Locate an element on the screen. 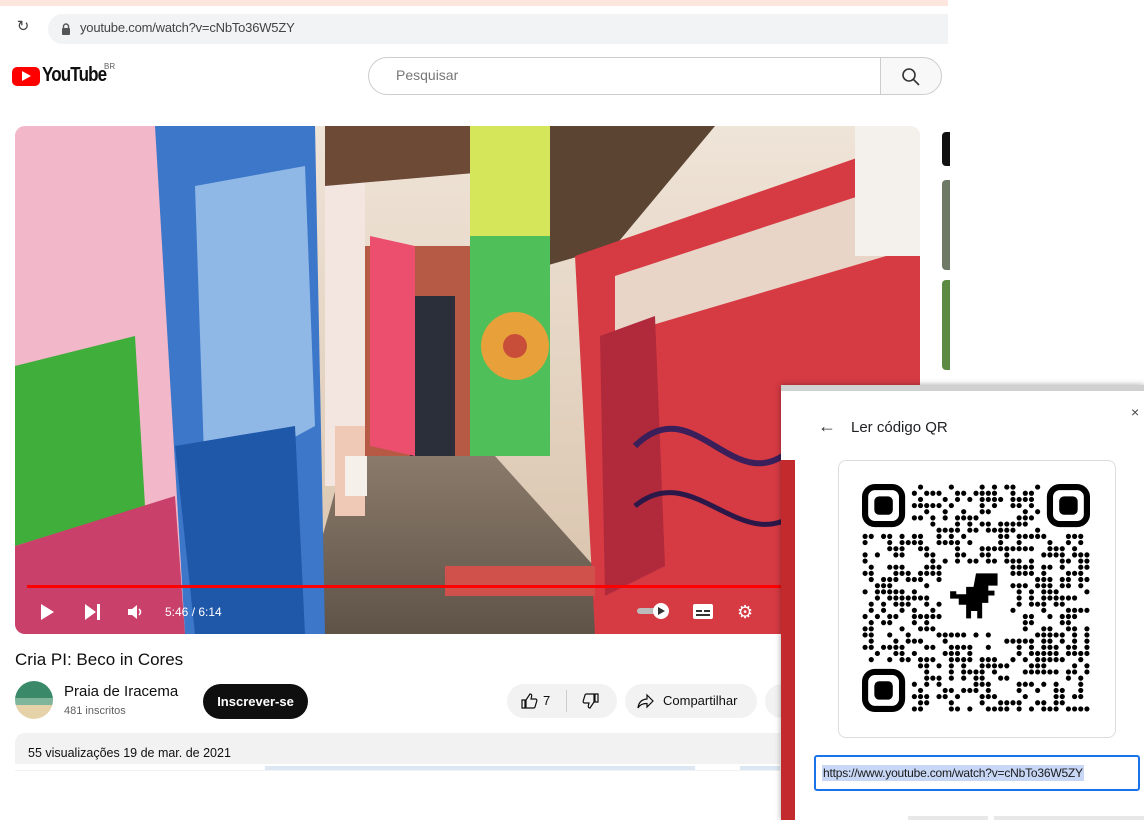  lock-icon is located at coordinates (66, 29).